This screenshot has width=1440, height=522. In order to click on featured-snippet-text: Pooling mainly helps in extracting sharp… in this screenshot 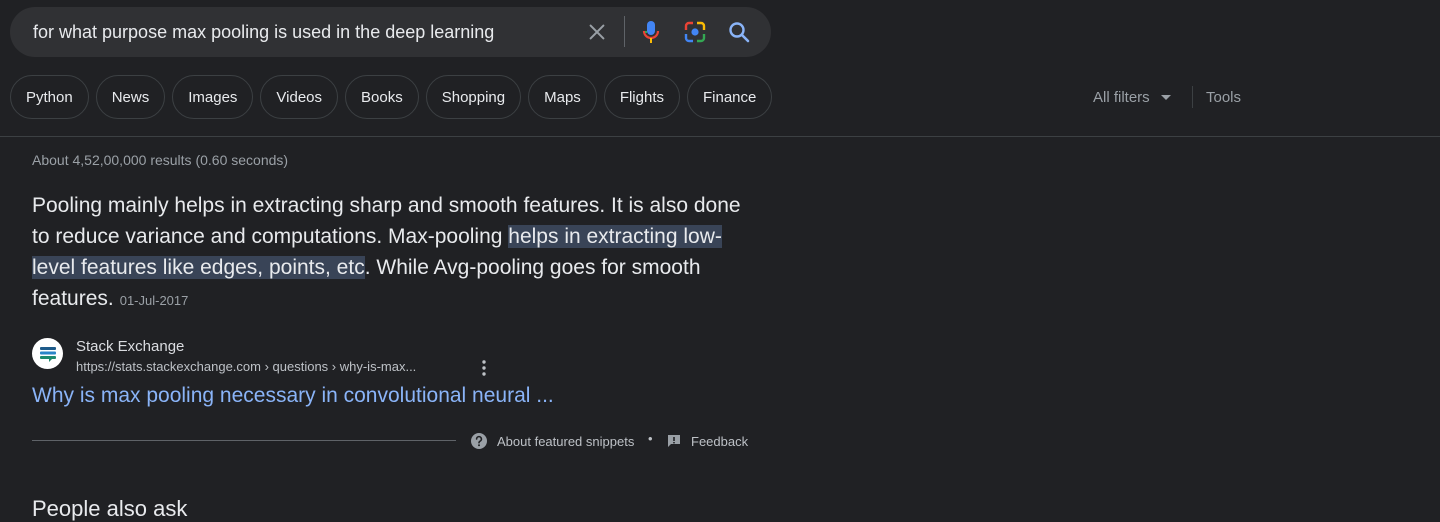, I will do `click(392, 253)`.